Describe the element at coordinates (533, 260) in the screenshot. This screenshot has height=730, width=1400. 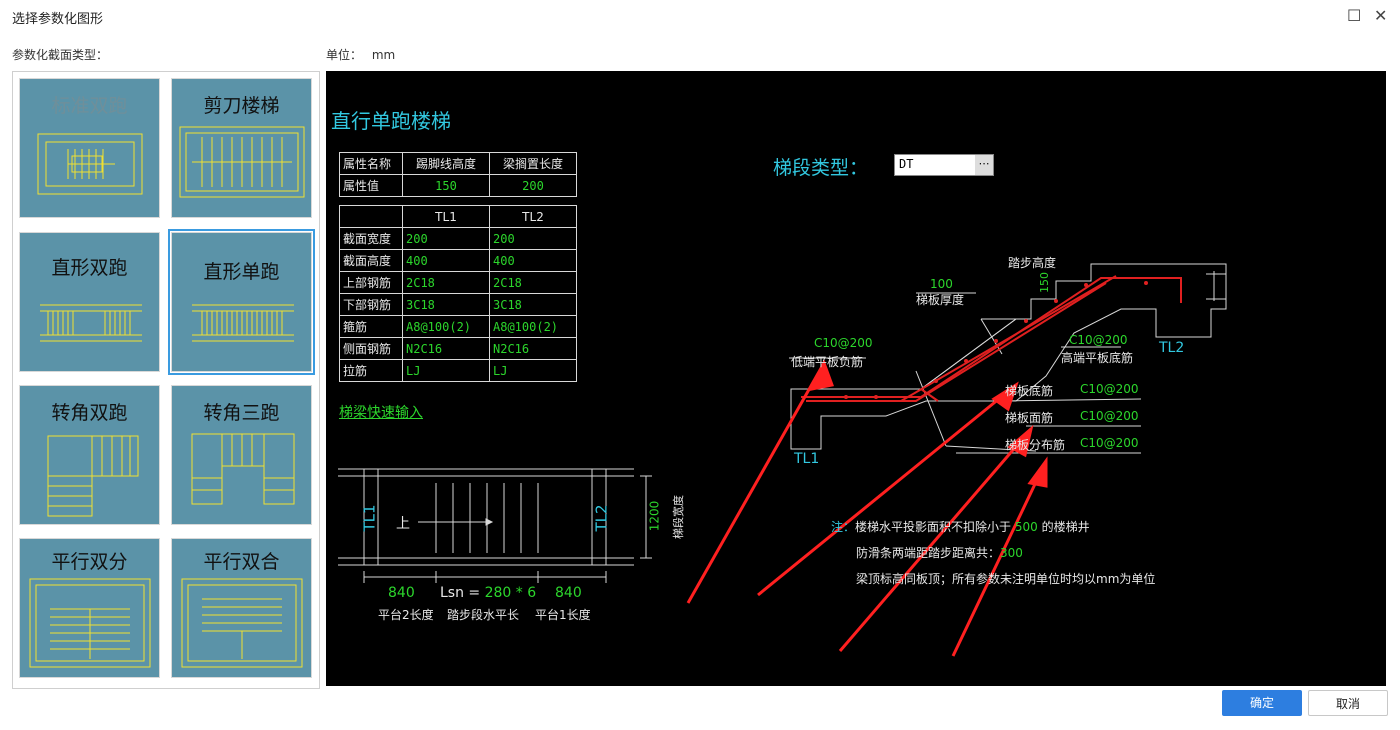
I see `beam-cell-tl2: 400` at that location.